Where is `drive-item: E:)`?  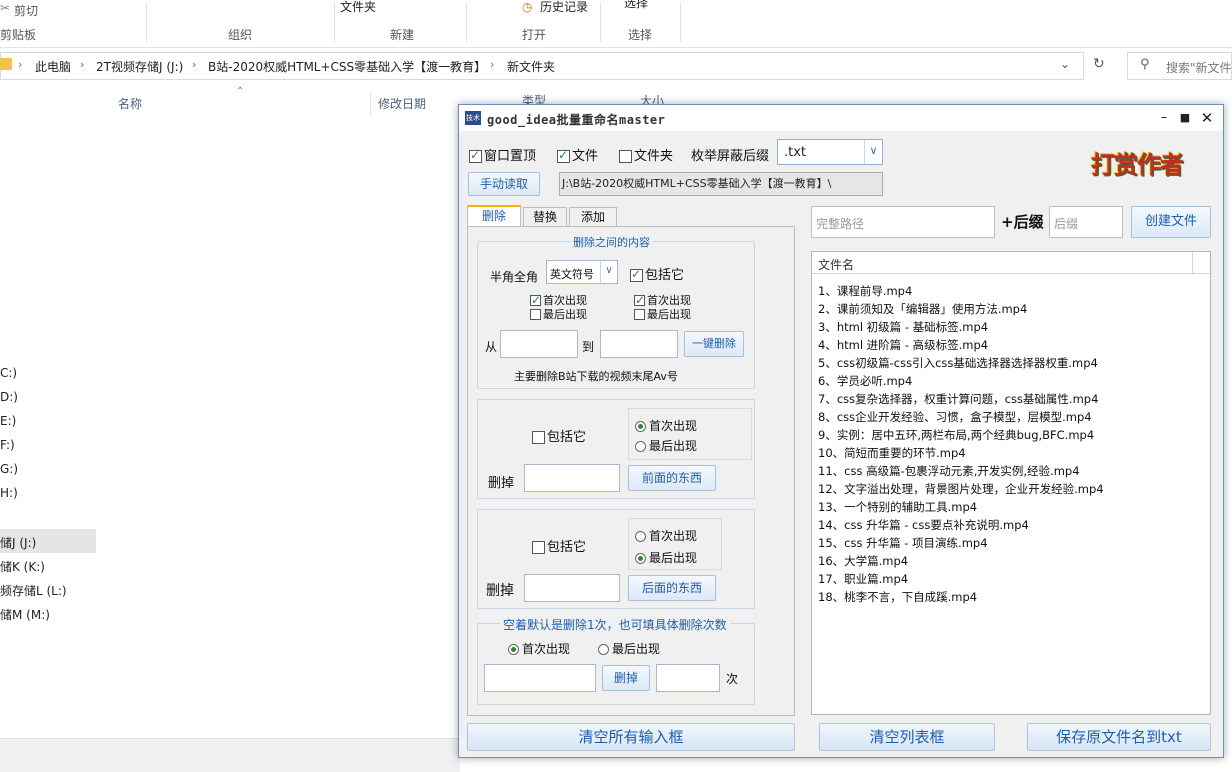
drive-item: E:) is located at coordinates (8, 421).